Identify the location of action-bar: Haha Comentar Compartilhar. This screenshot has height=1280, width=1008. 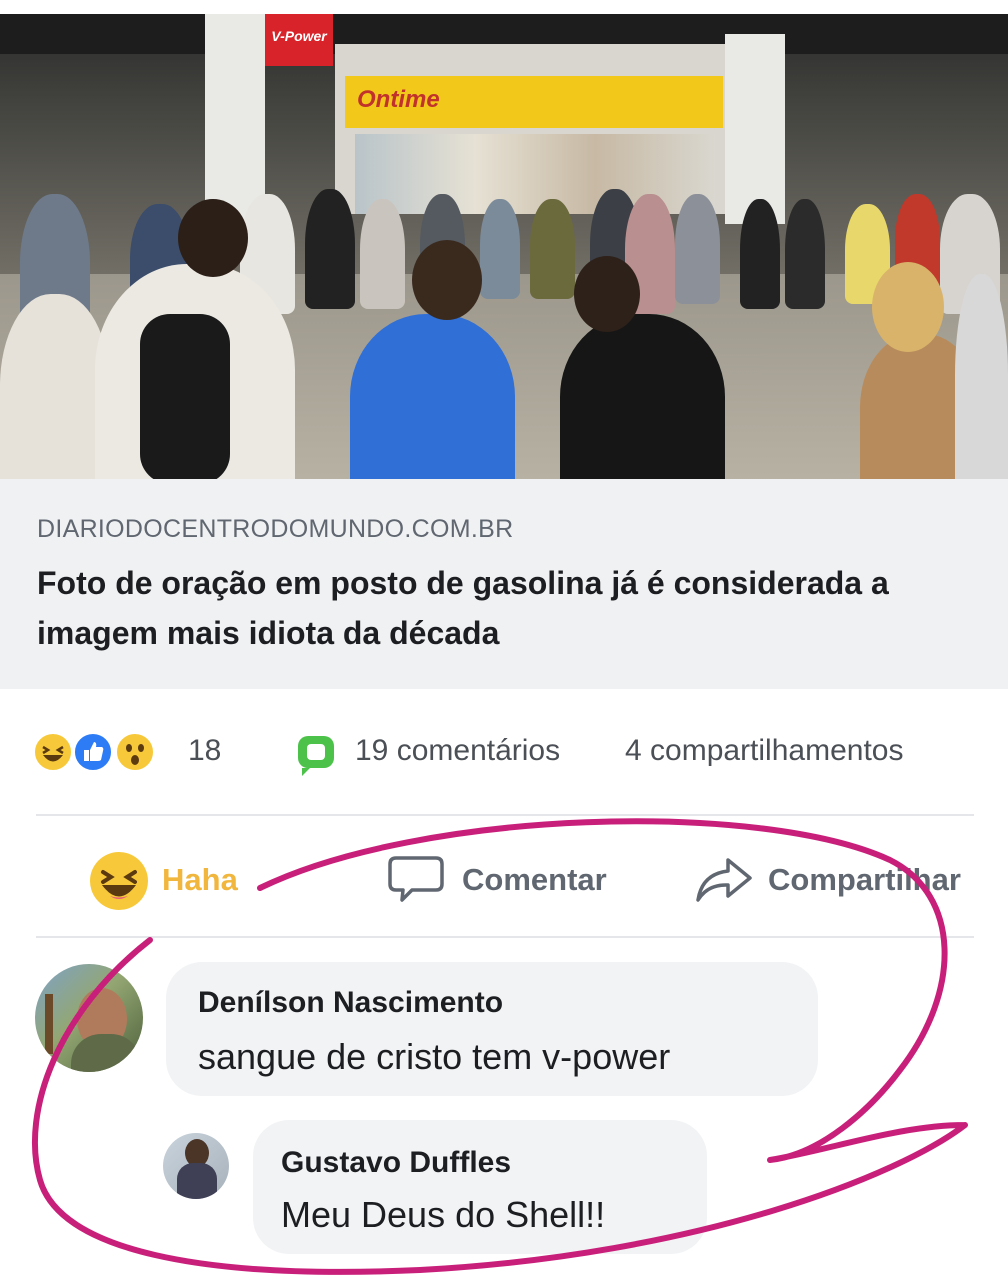
(504, 879).